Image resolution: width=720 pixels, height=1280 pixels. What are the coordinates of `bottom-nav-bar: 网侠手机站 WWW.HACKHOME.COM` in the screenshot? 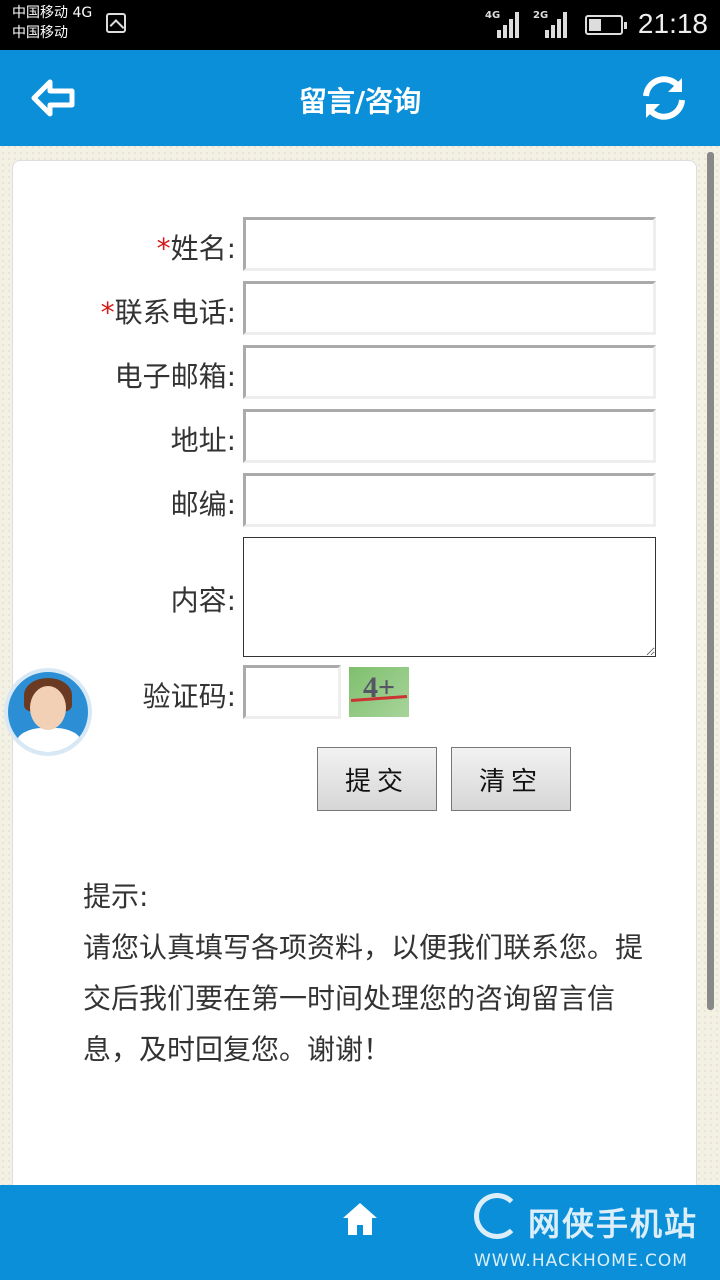 It's located at (360, 1232).